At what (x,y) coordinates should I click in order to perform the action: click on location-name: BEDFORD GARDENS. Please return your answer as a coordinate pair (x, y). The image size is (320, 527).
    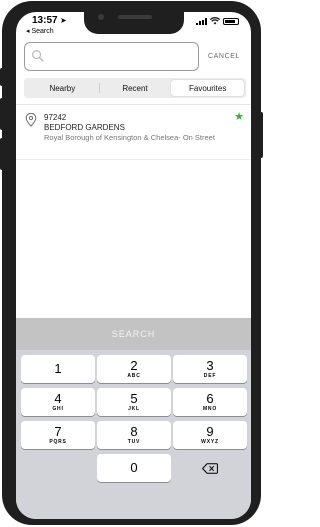
    Looking at the image, I should click on (84, 127).